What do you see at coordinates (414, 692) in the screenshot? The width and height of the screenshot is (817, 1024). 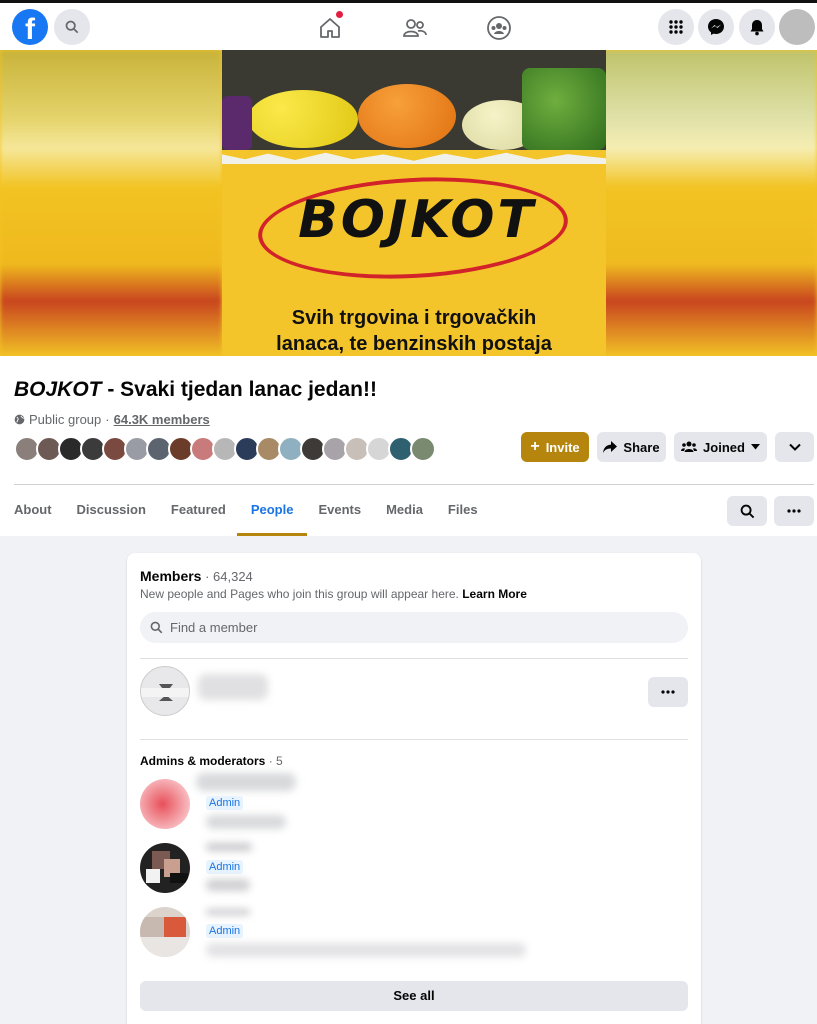 I see `list-item` at bounding box center [414, 692].